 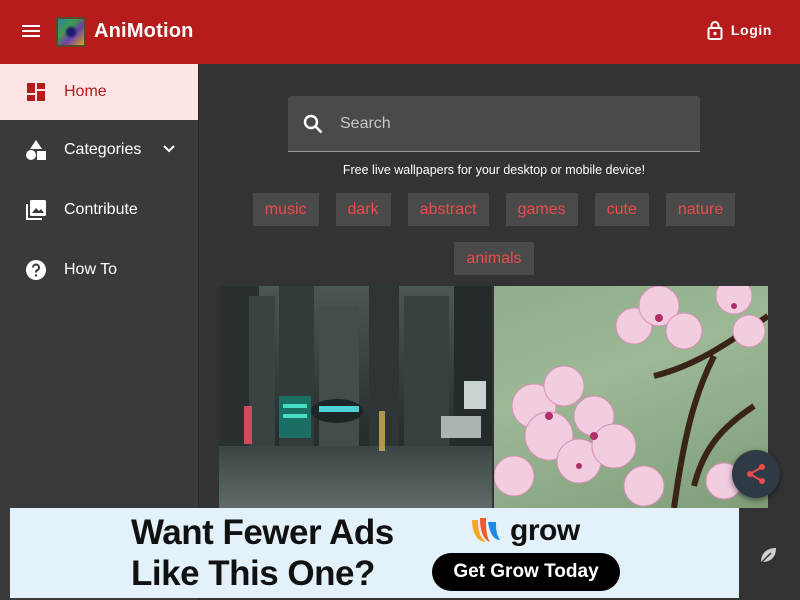 I want to click on grow-brand: grow, so click(x=524, y=531).